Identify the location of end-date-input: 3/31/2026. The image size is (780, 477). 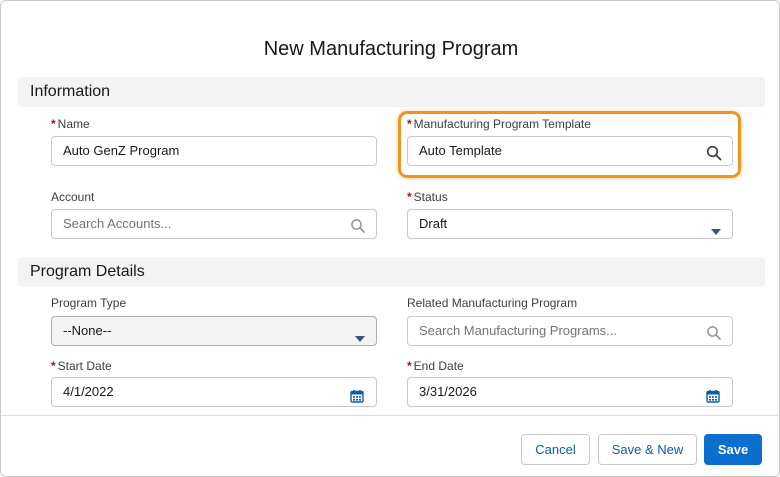
(570, 392).